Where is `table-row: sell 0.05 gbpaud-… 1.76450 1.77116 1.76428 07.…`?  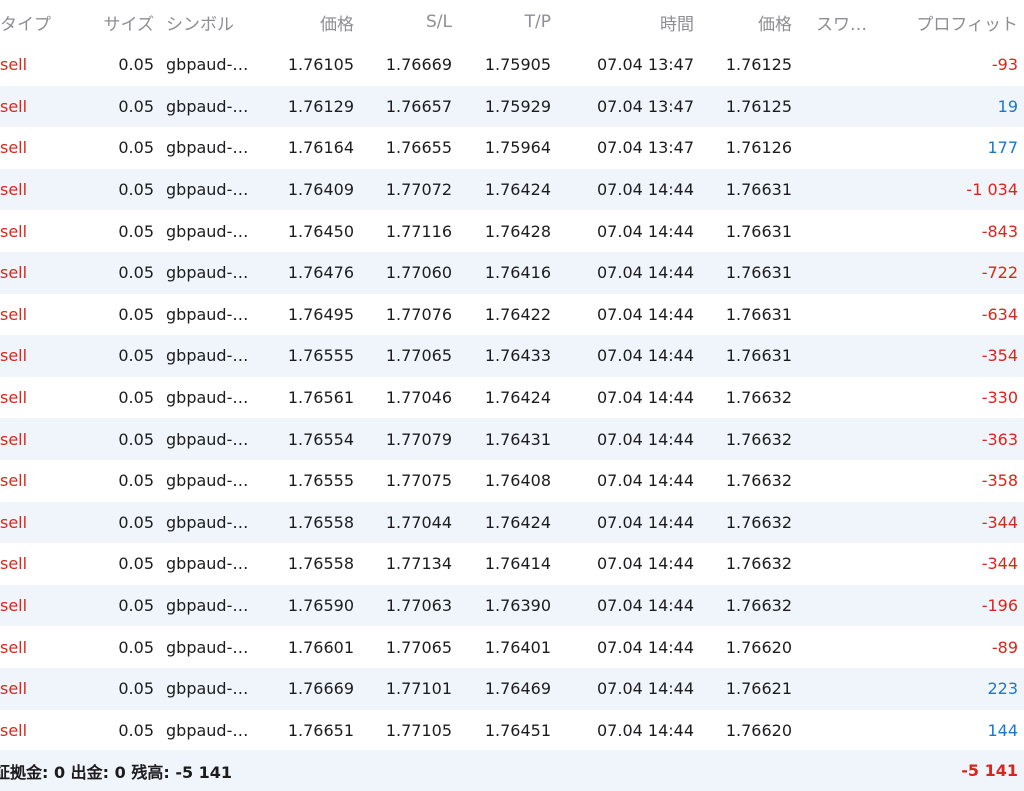
table-row: sell 0.05 gbpaud-… 1.76450 1.77116 1.76428 07.… is located at coordinates (512, 231).